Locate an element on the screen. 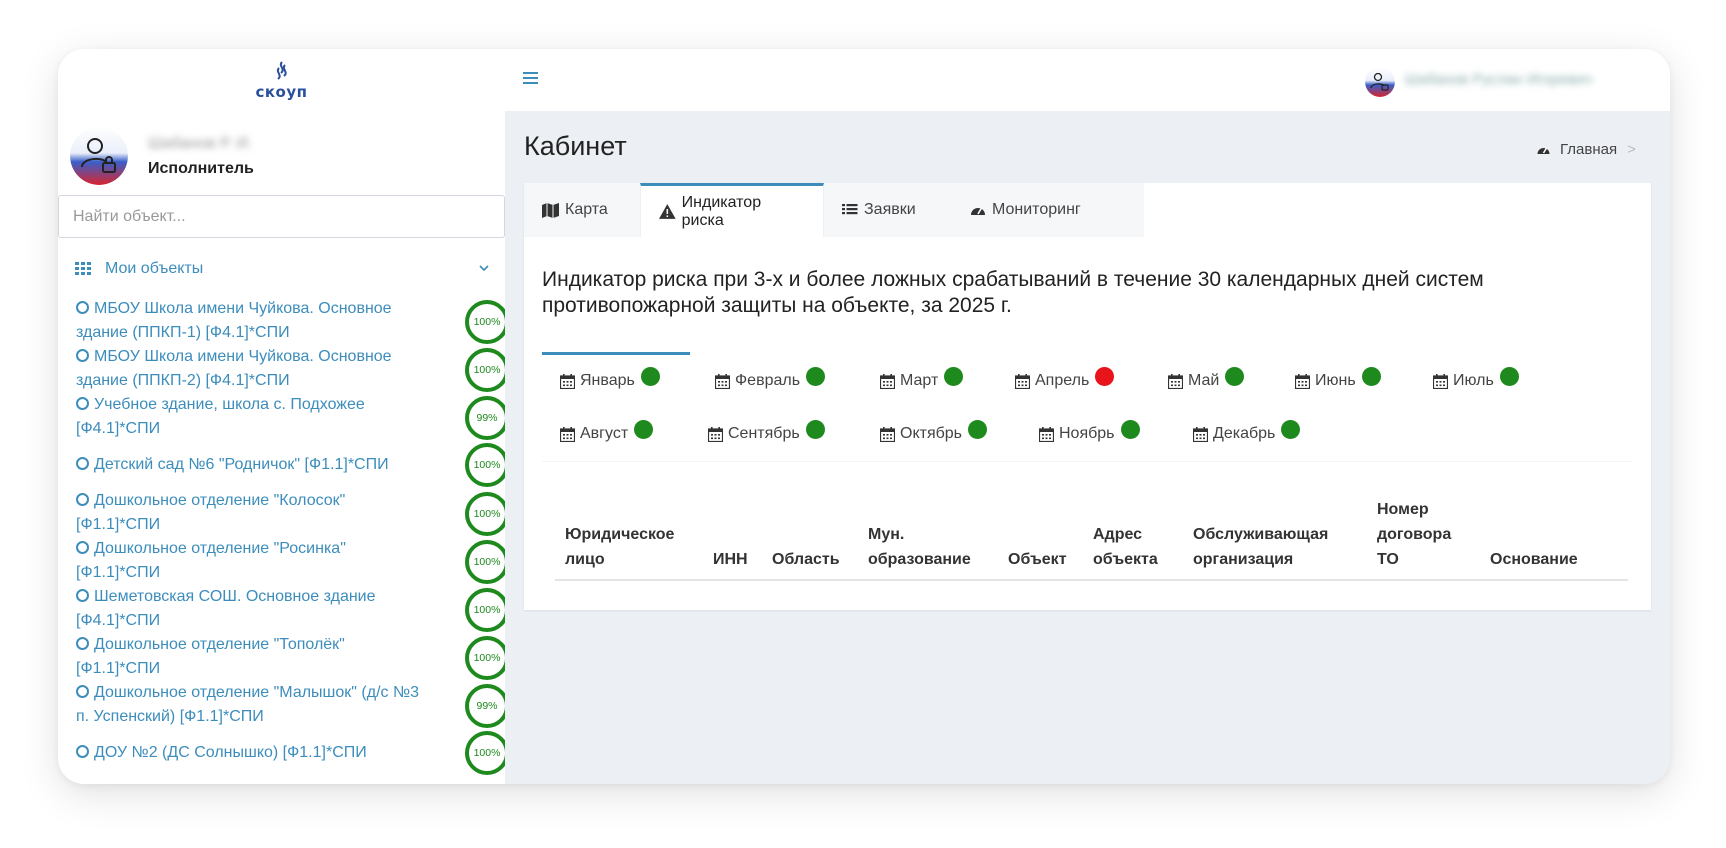 This screenshot has width=1726, height=848. logo-flame-icon is located at coordinates (281, 70).